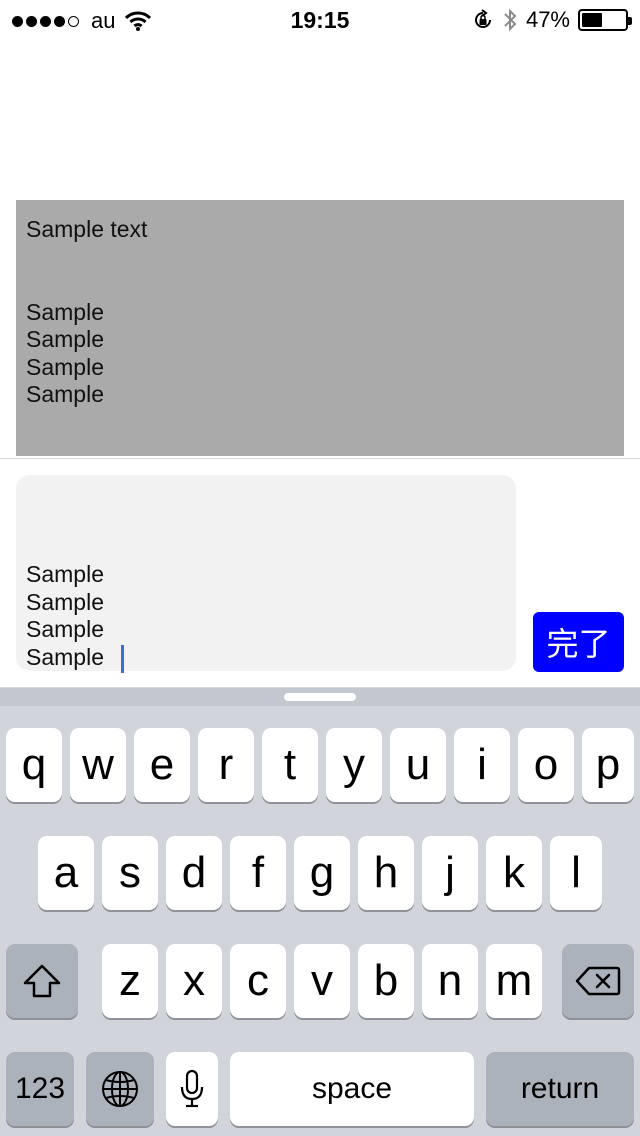  What do you see at coordinates (450, 873) in the screenshot?
I see `key-j: j` at bounding box center [450, 873].